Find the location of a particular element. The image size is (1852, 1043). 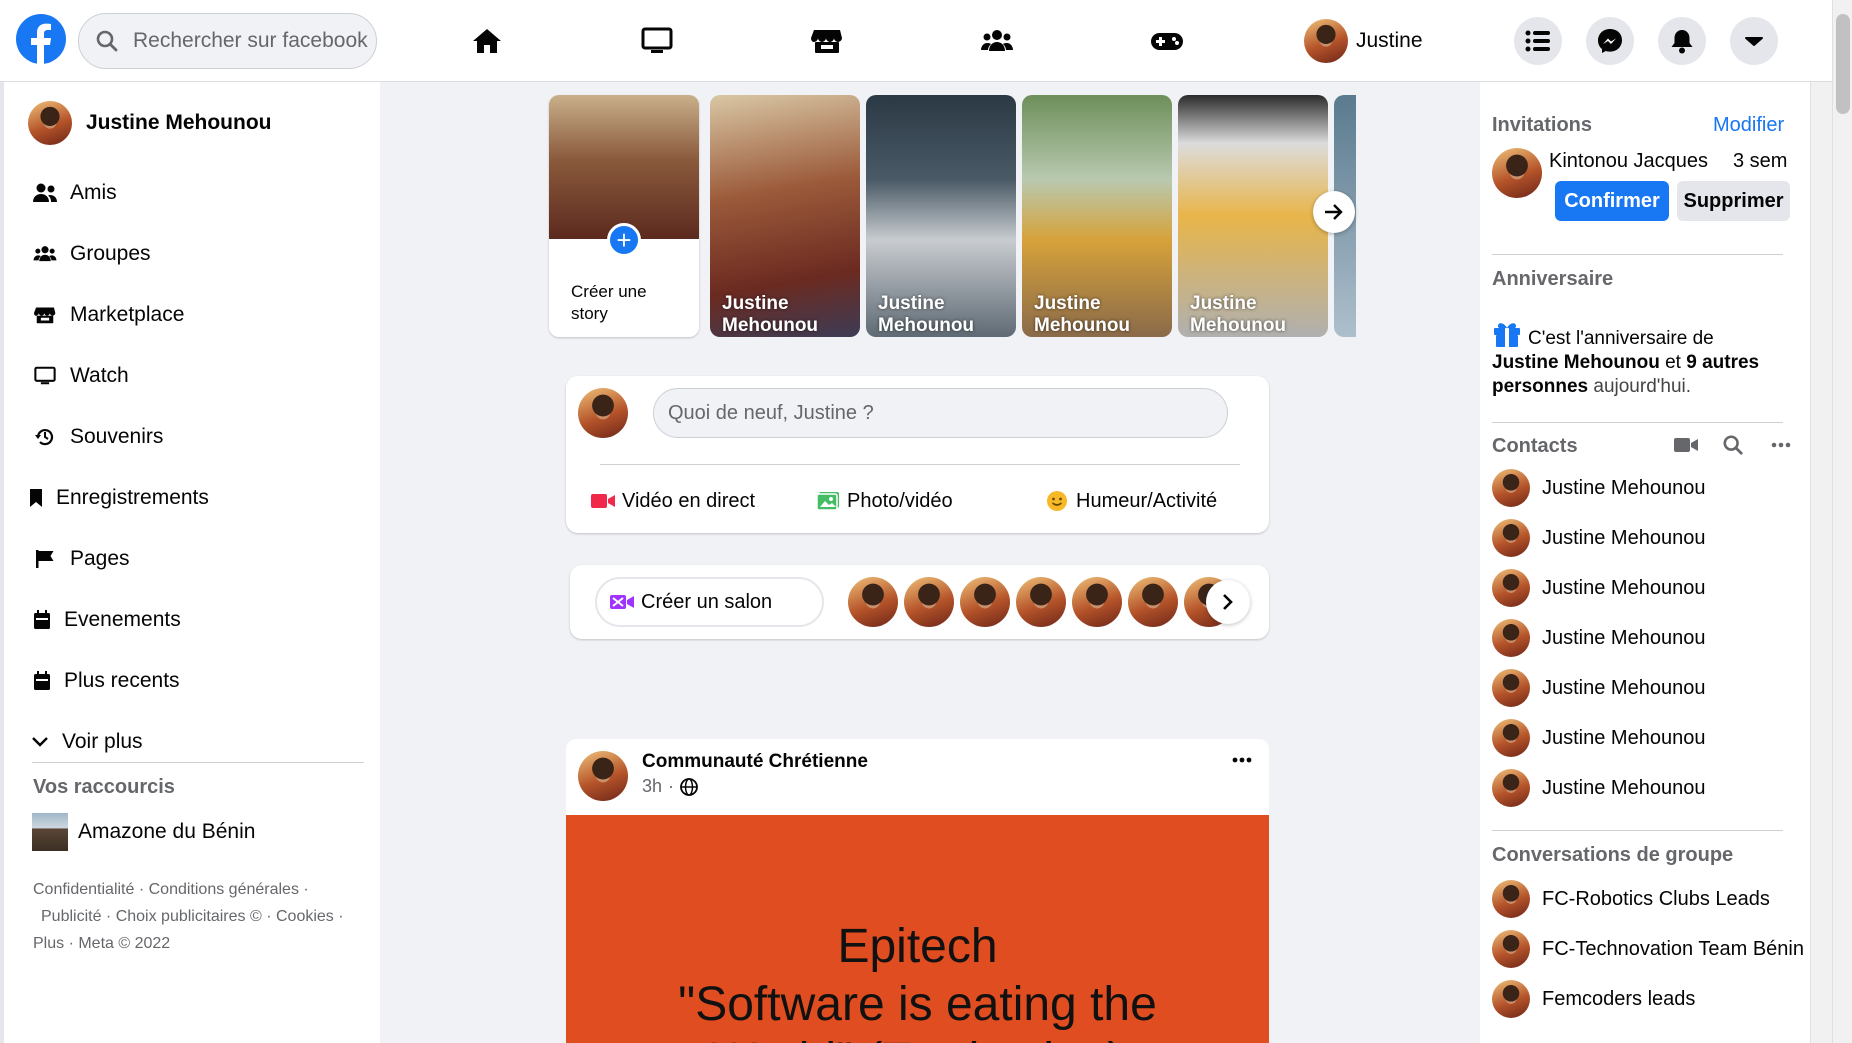

birthday-text: C'est l'anniversaire de is located at coordinates (1621, 338).